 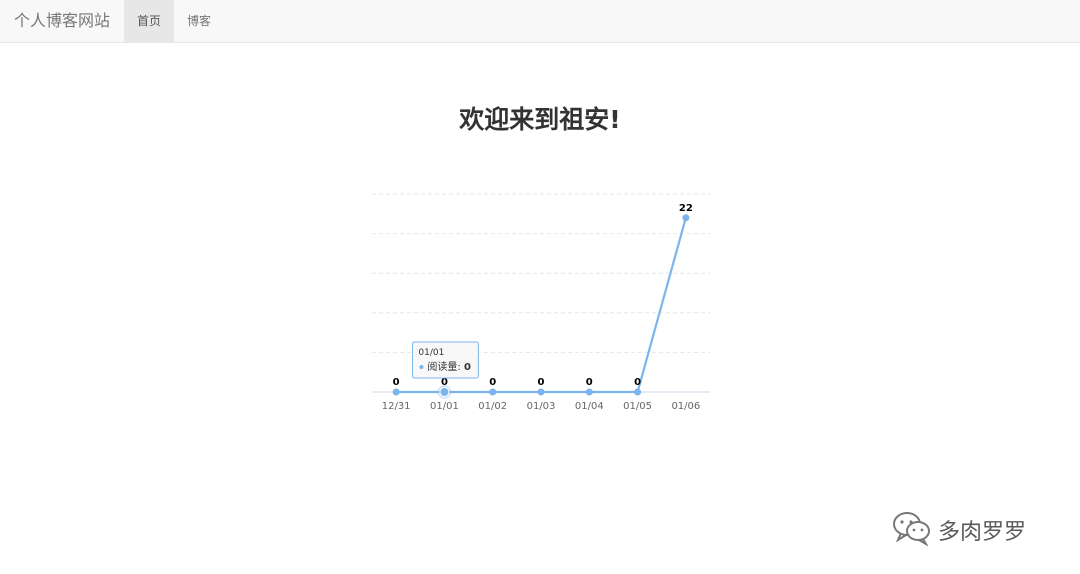 What do you see at coordinates (540, 21) in the screenshot?
I see `top-navbar: 个人博客网站 首页 博客` at bounding box center [540, 21].